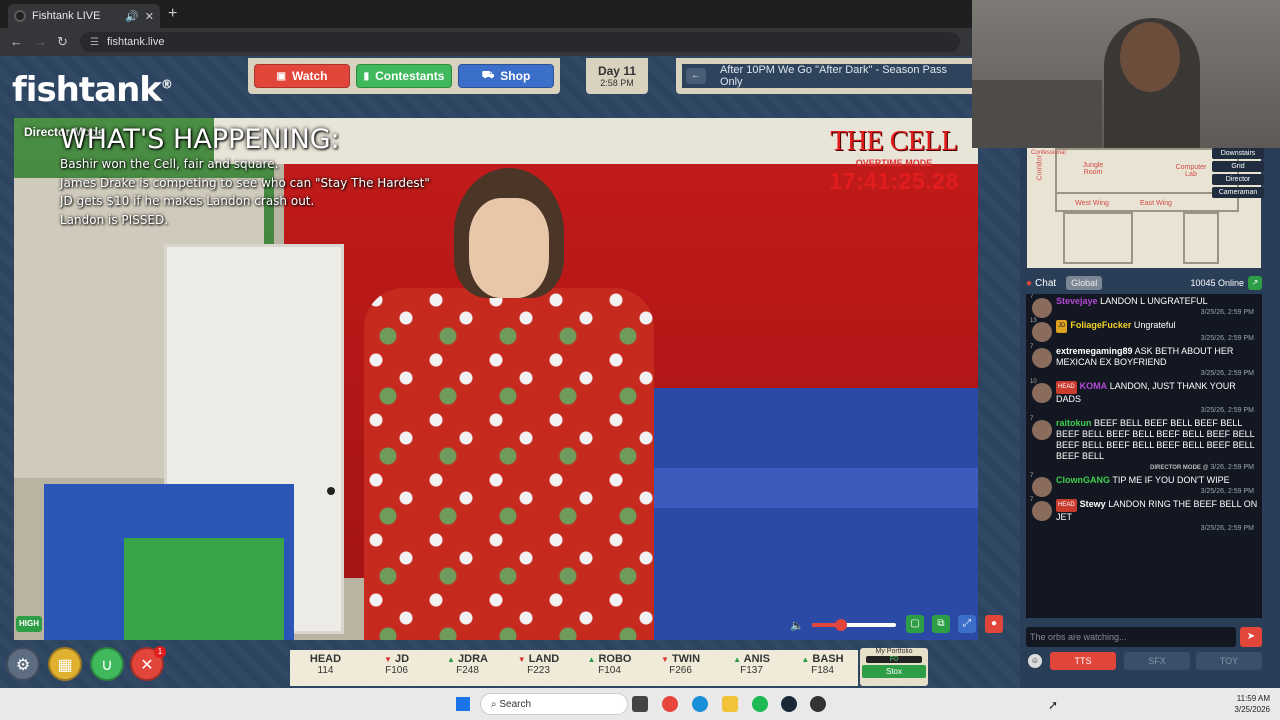 The width and height of the screenshot is (1280, 720). I want to click on toy-button: TOY, so click(1229, 661).